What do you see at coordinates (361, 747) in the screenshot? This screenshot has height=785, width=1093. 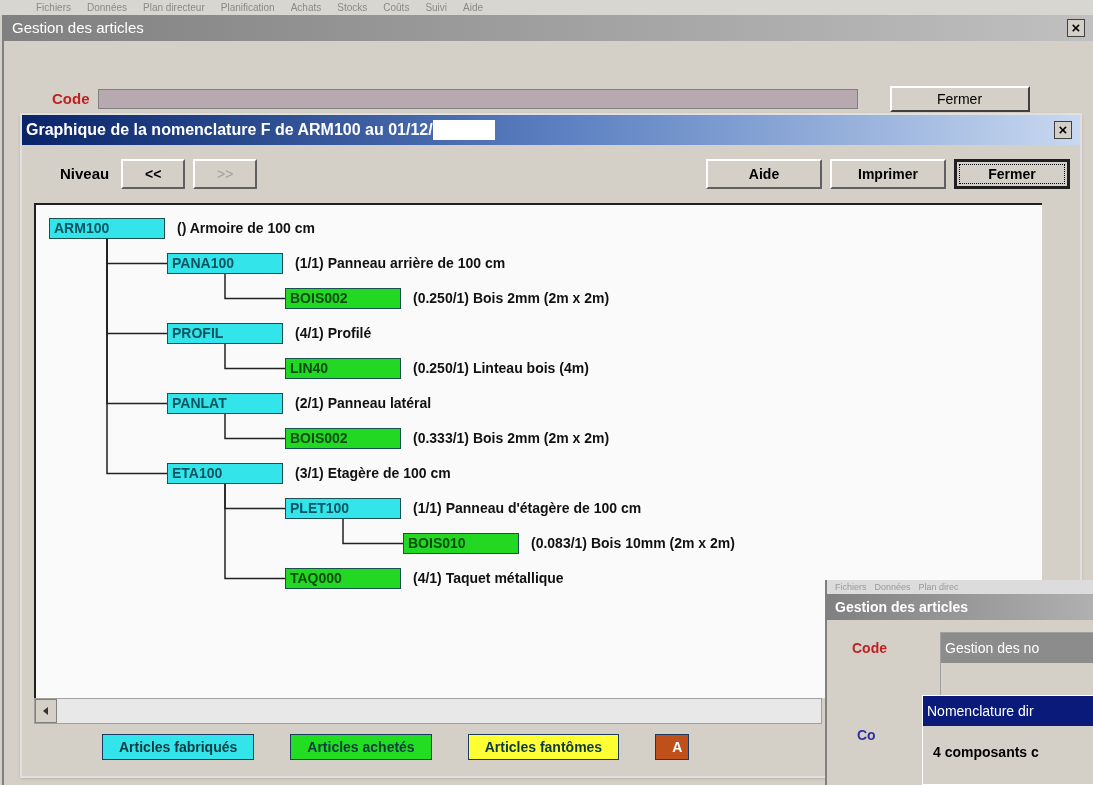 I see `legend-item: Articles achetés` at bounding box center [361, 747].